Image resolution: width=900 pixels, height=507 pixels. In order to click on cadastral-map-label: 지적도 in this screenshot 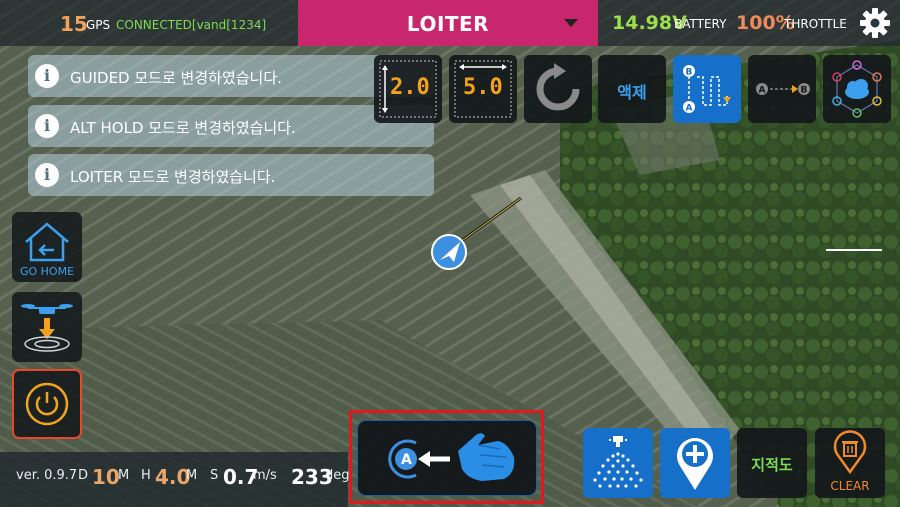, I will do `click(772, 465)`.